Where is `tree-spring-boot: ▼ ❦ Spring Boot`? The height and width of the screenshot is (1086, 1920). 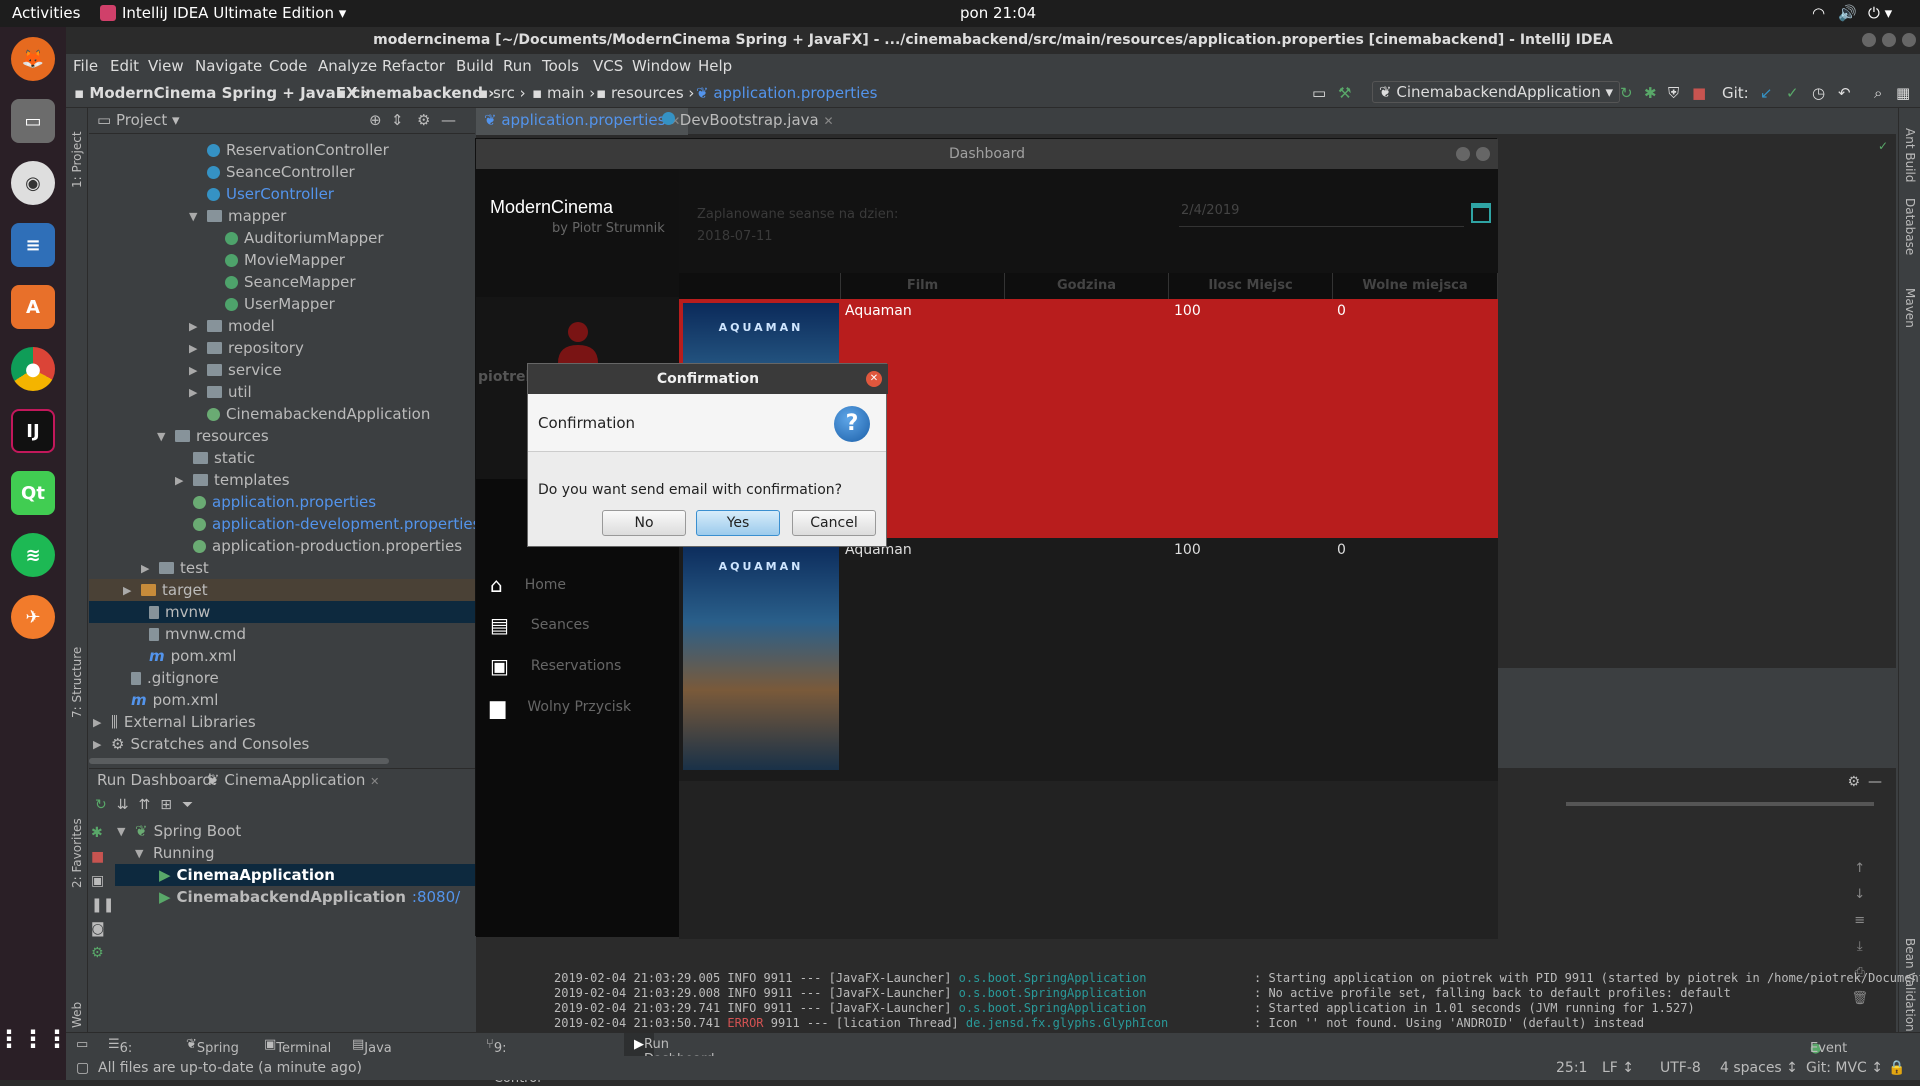
tree-spring-boot: ▼ ❦ Spring Boot is located at coordinates (179, 831).